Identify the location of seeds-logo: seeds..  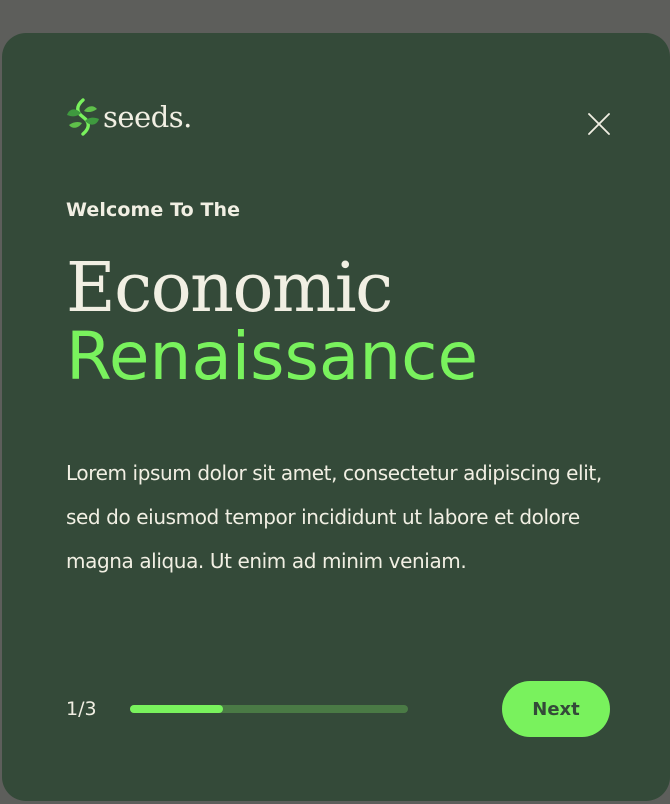
(129, 117).